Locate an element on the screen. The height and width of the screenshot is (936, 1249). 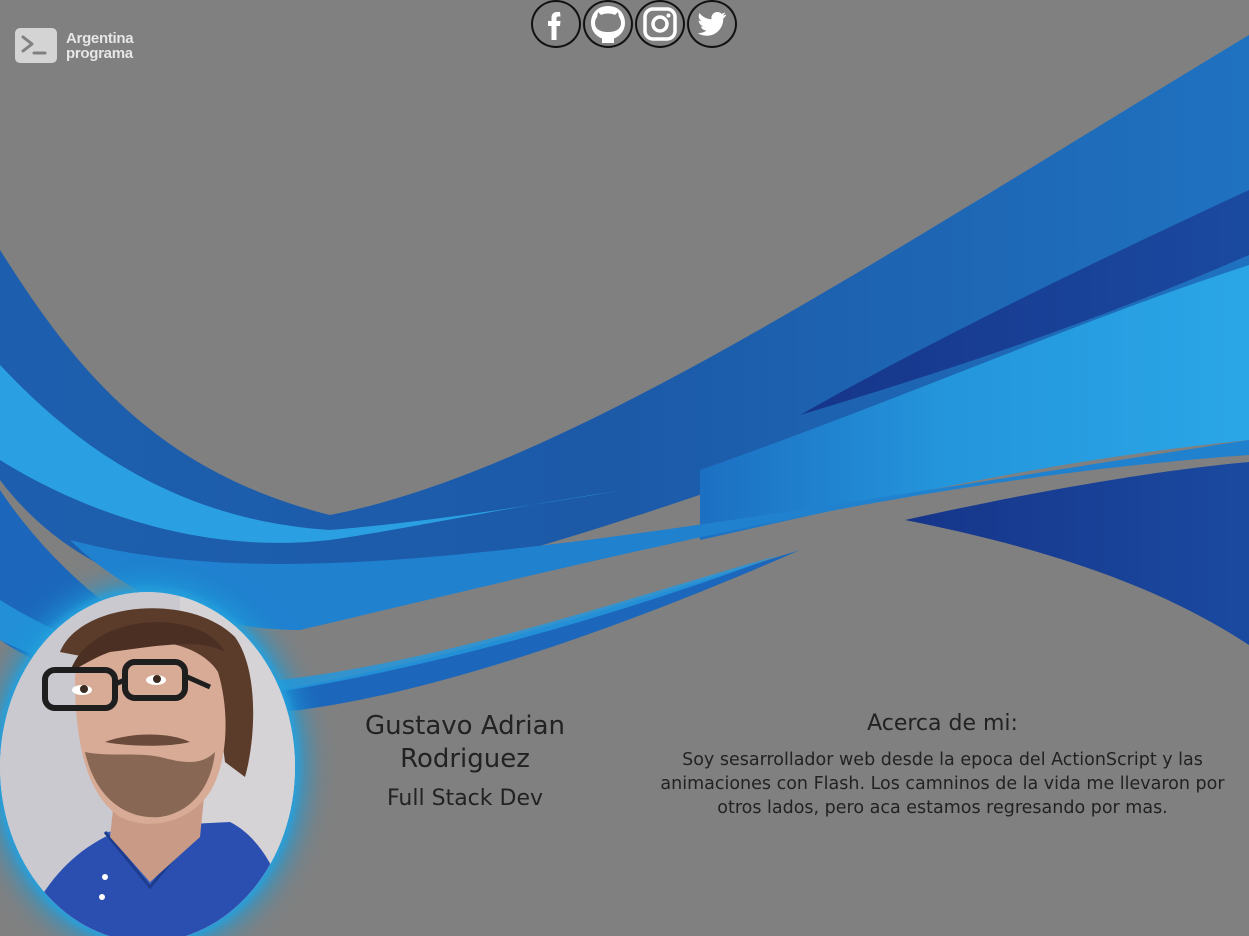
twitter-icon is located at coordinates (711, 24).